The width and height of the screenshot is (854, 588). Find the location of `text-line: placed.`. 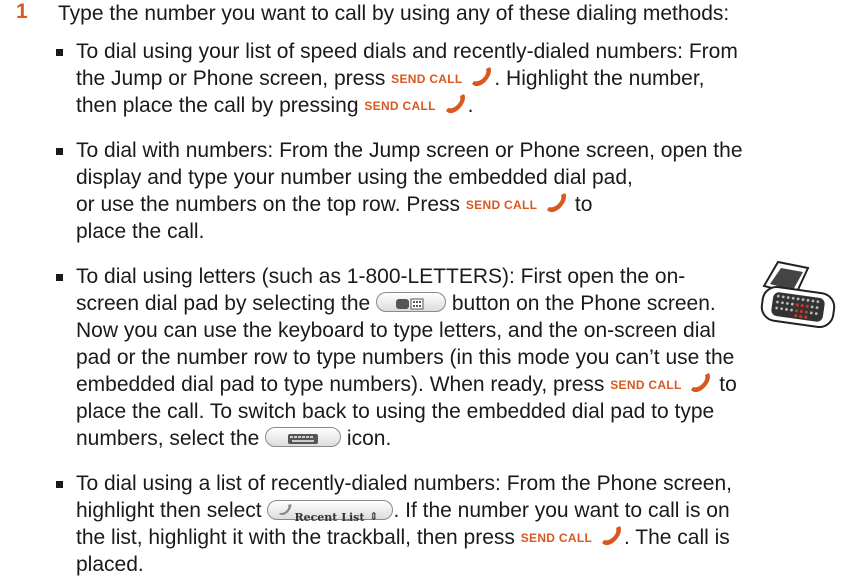

text-line: placed. is located at coordinates (110, 564).